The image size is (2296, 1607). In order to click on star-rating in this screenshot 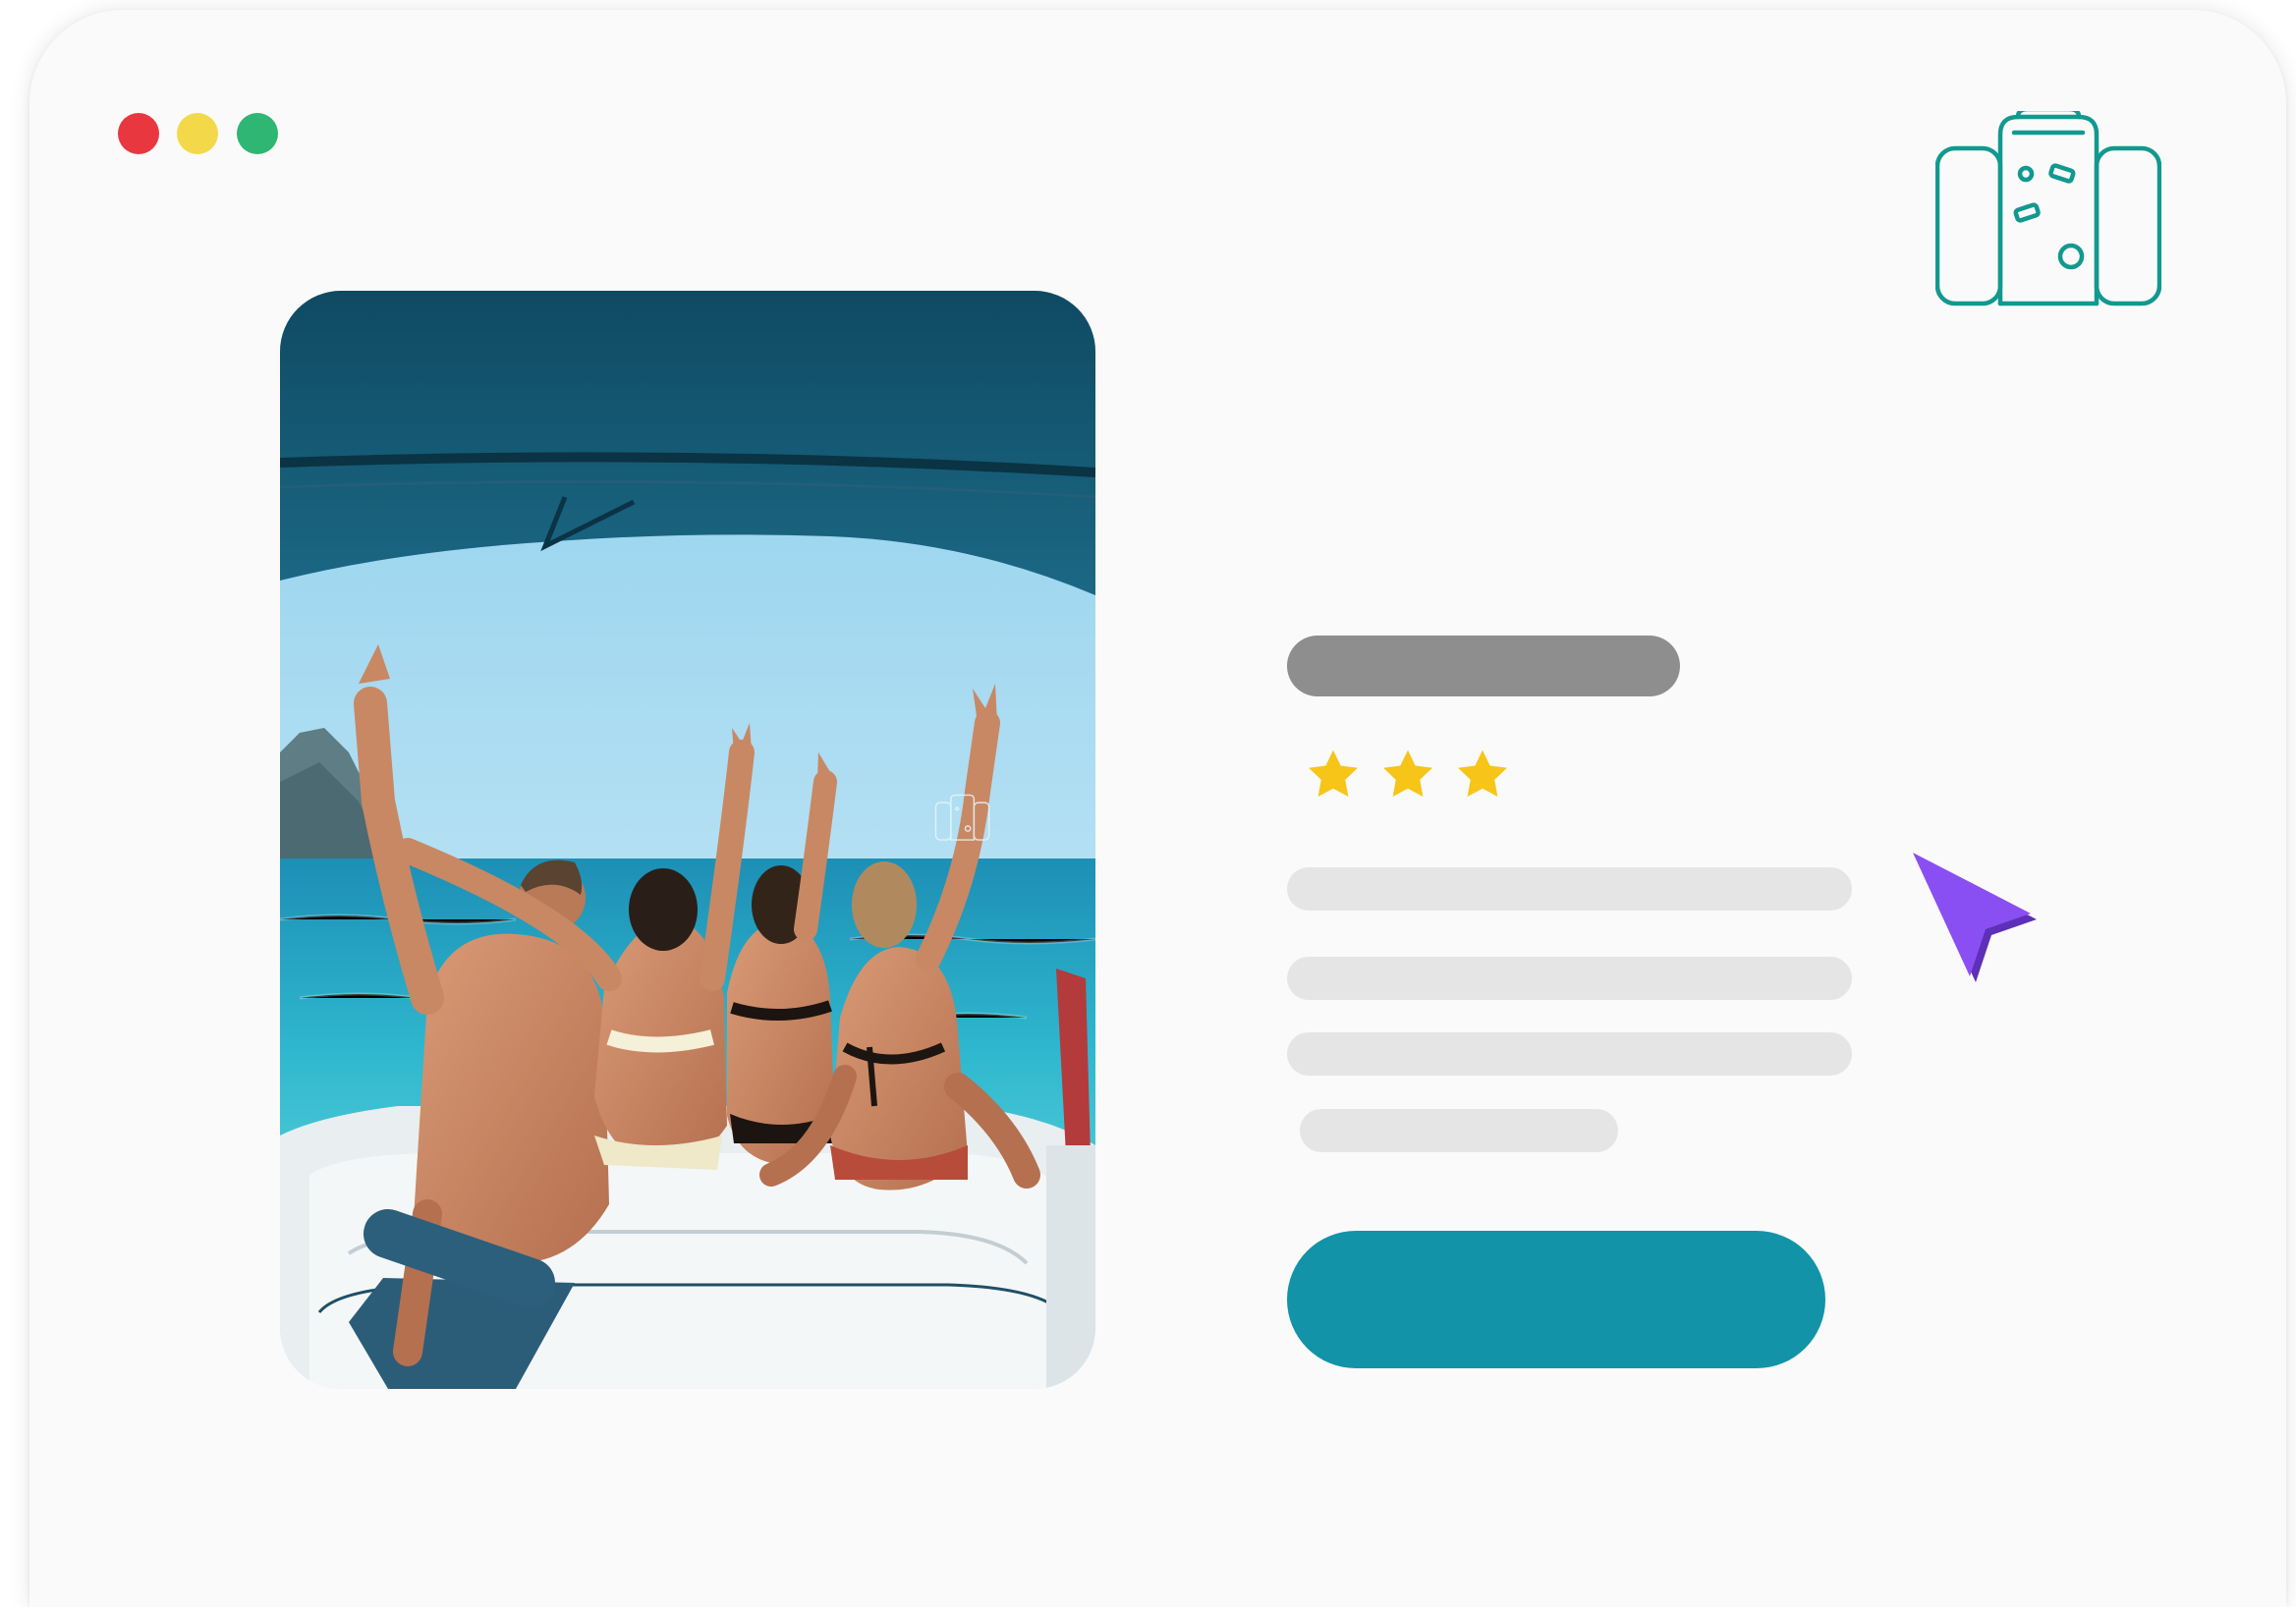, I will do `click(1408, 776)`.